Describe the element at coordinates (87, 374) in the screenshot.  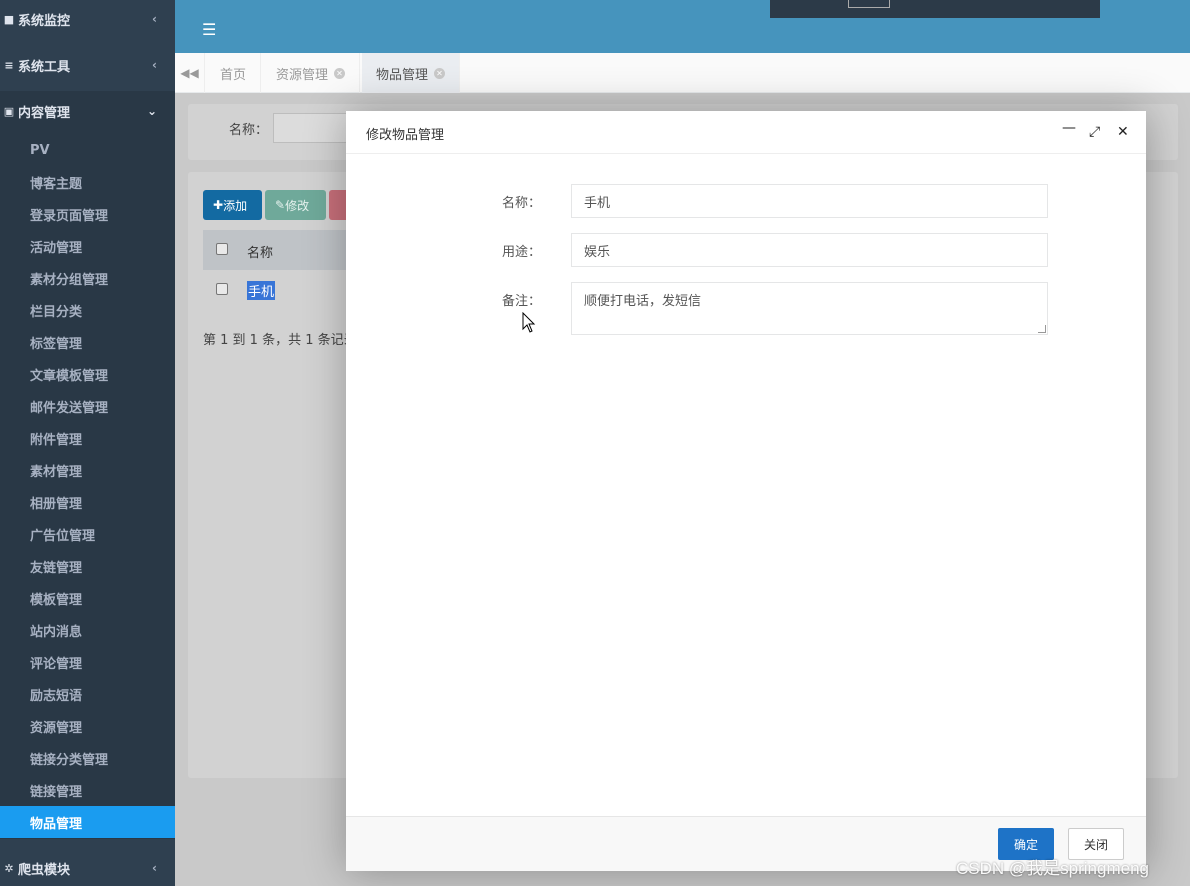
I see `sidebar-item-article-template: 文章模板管理` at that location.